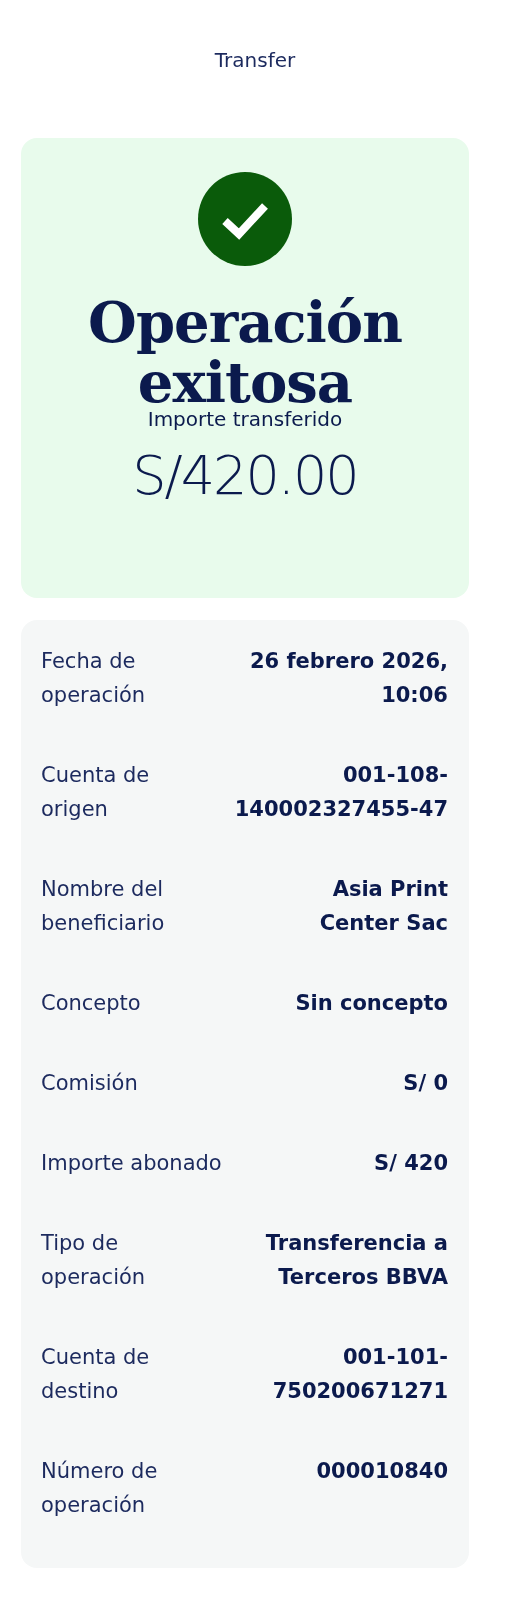 The image size is (506, 1599). Describe the element at coordinates (255, 60) in the screenshot. I see `screen-title: Transfer` at that location.